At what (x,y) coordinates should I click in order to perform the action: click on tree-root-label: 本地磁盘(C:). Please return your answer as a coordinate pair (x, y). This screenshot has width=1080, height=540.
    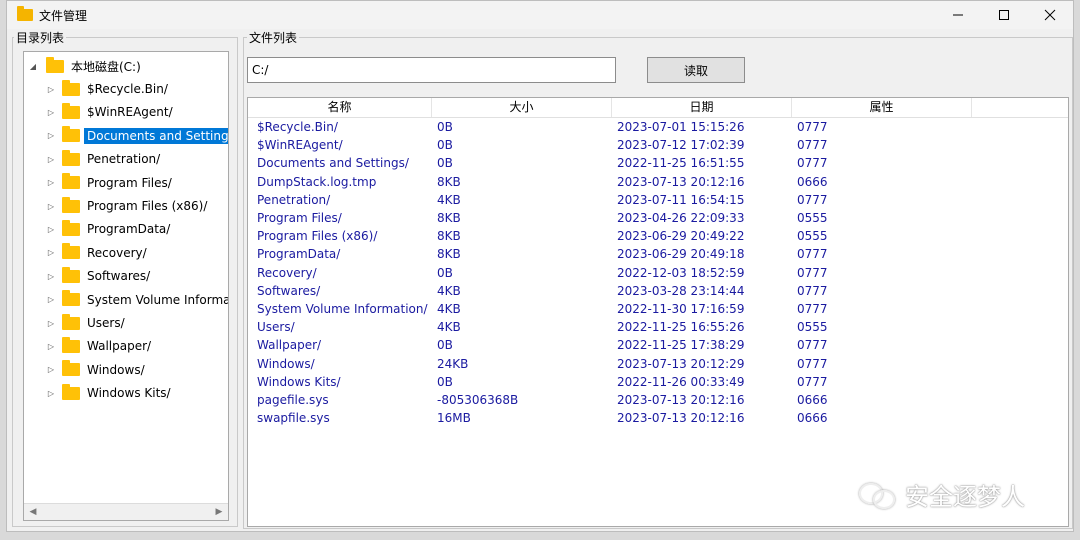
    Looking at the image, I should click on (106, 66).